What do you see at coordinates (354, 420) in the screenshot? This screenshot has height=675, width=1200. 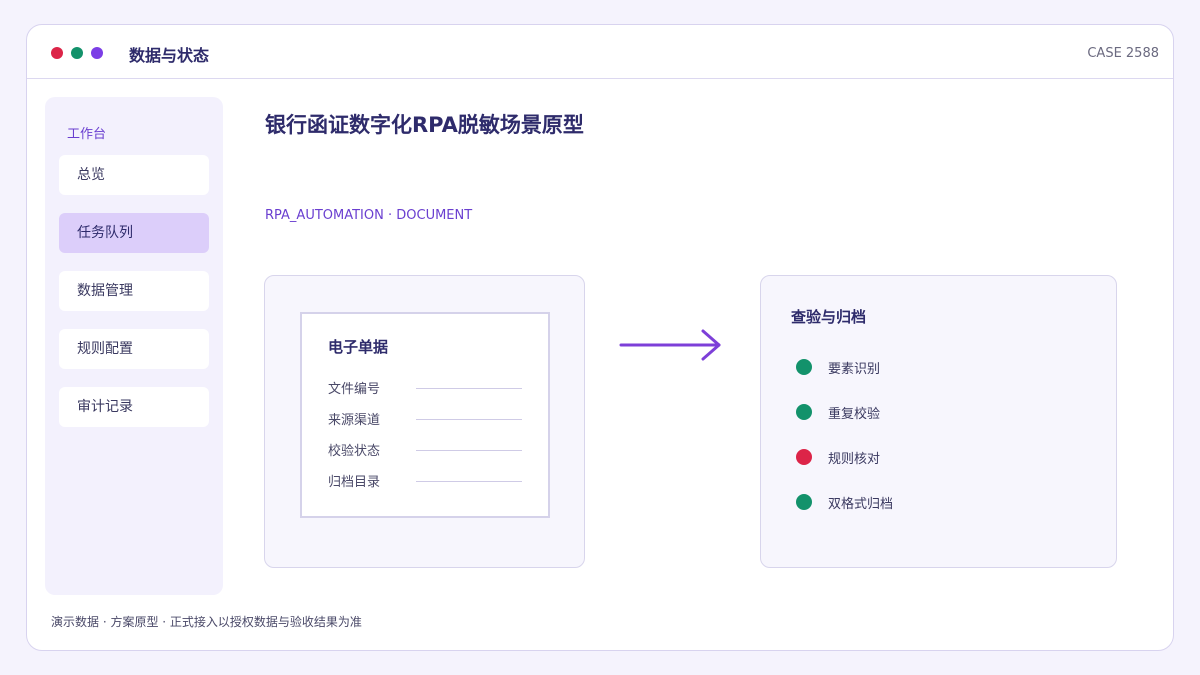 I see `document-field-label: 来源渠道` at bounding box center [354, 420].